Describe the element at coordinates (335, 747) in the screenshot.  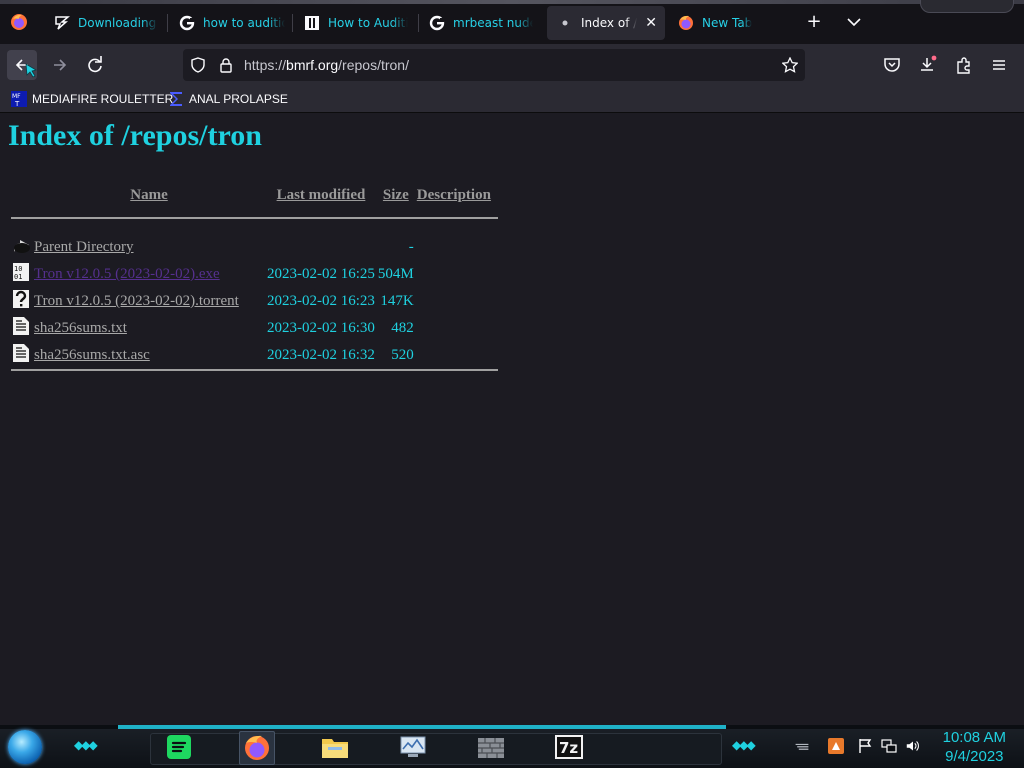
I see `file-explorer-icon` at that location.